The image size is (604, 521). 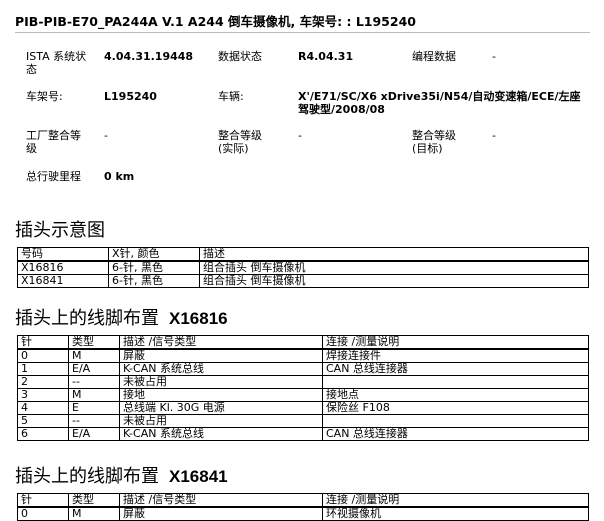 I want to click on table-row: 5 -- 未被占用, so click(x=303, y=421).